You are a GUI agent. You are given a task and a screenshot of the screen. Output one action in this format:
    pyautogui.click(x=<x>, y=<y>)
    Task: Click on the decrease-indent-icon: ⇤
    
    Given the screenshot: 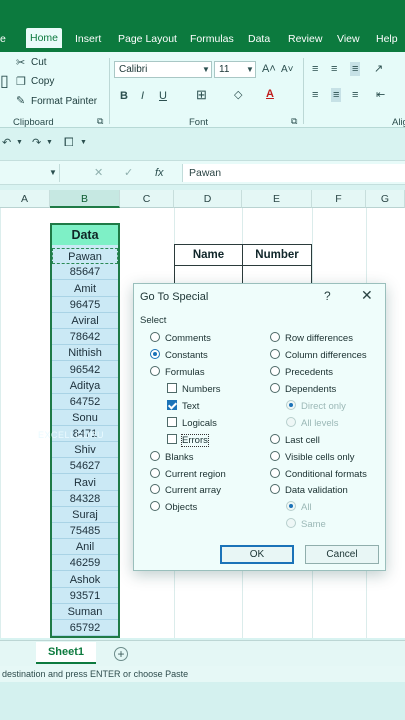 What is the action you would take?
    pyautogui.click(x=380, y=95)
    